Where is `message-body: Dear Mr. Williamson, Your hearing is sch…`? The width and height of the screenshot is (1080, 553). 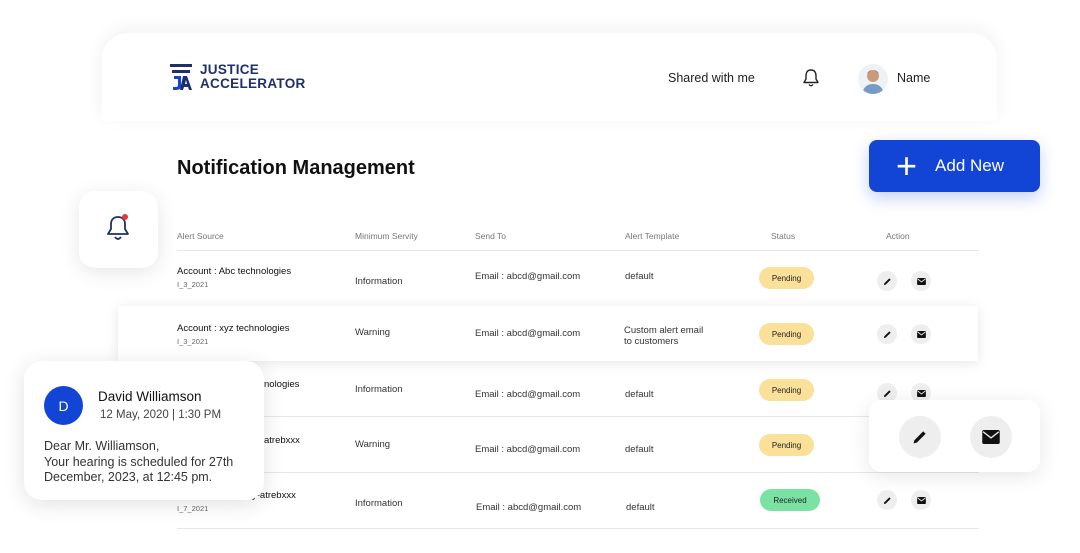 message-body: Dear Mr. Williamson, Your hearing is sch… is located at coordinates (139, 461).